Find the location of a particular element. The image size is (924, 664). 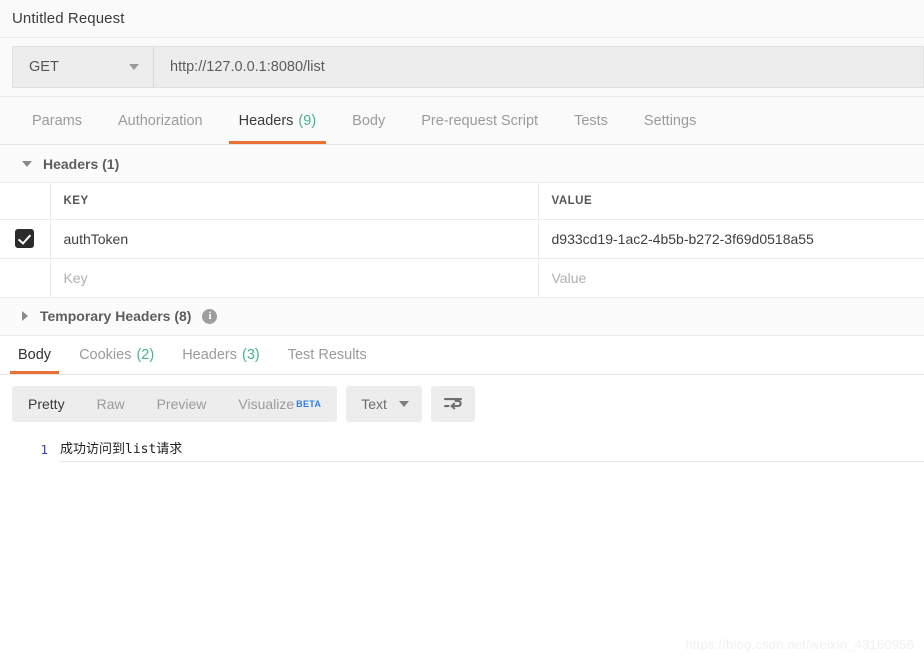

new-header-value-input: Value is located at coordinates (731, 278).